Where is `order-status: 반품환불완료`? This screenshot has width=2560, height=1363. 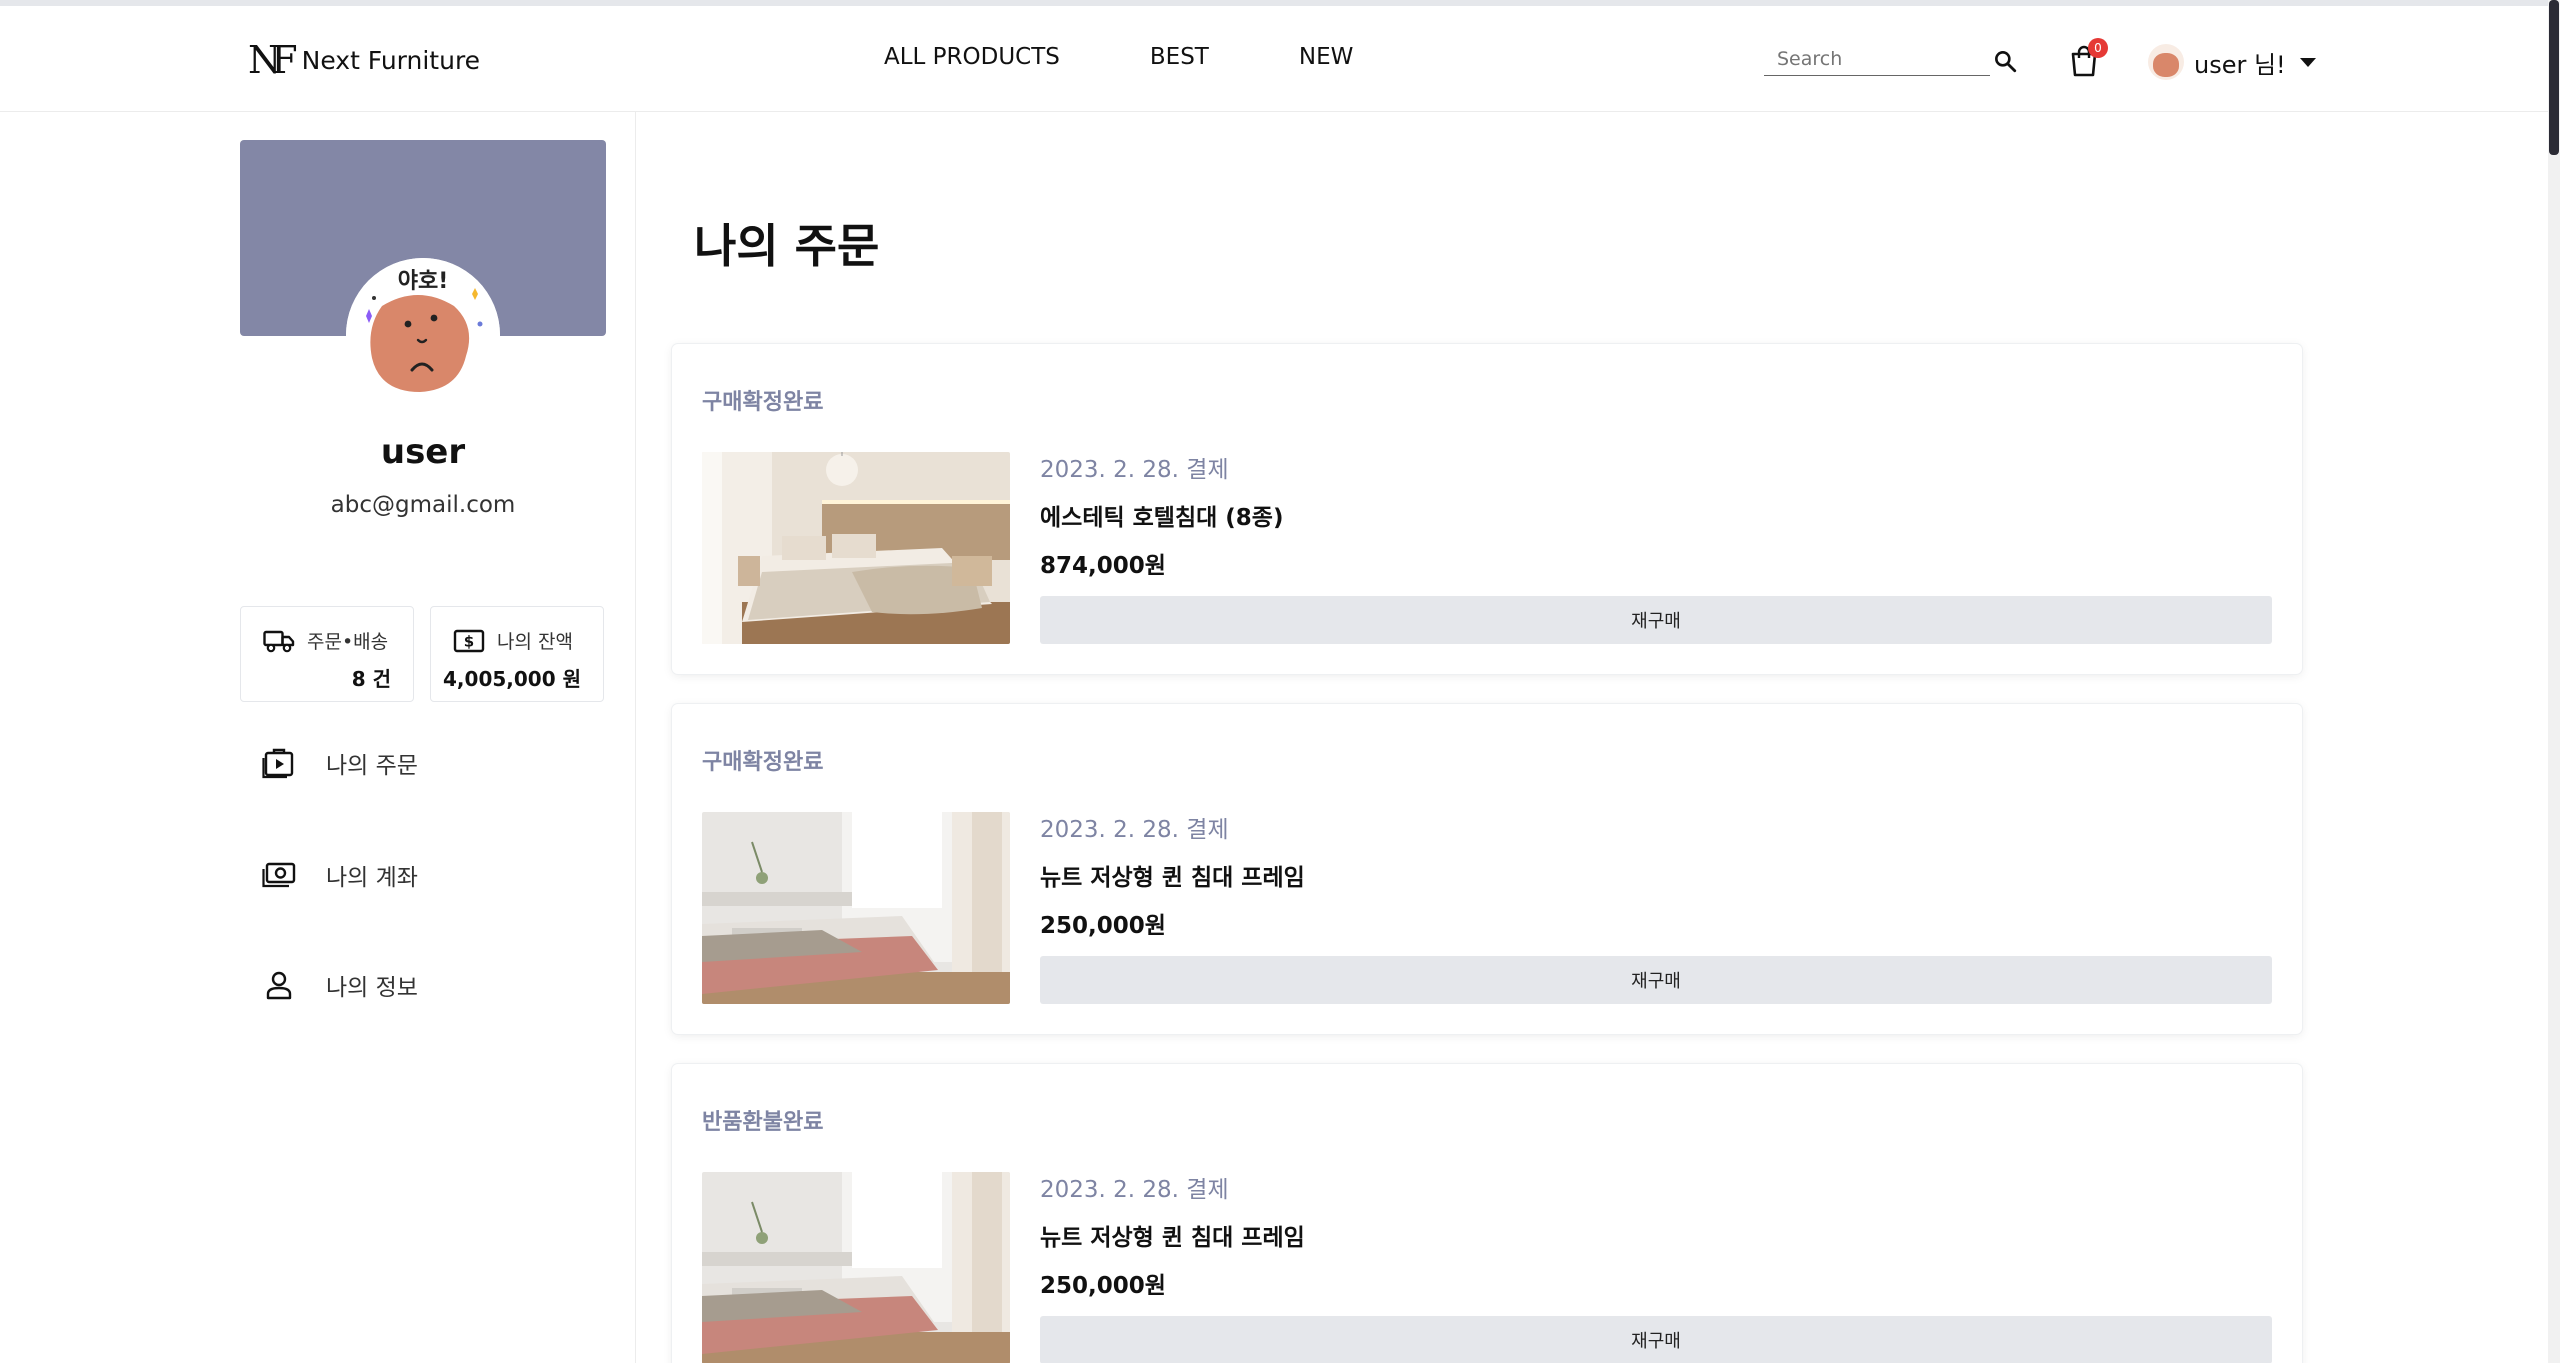 order-status: 반품환불완료 is located at coordinates (763, 1122).